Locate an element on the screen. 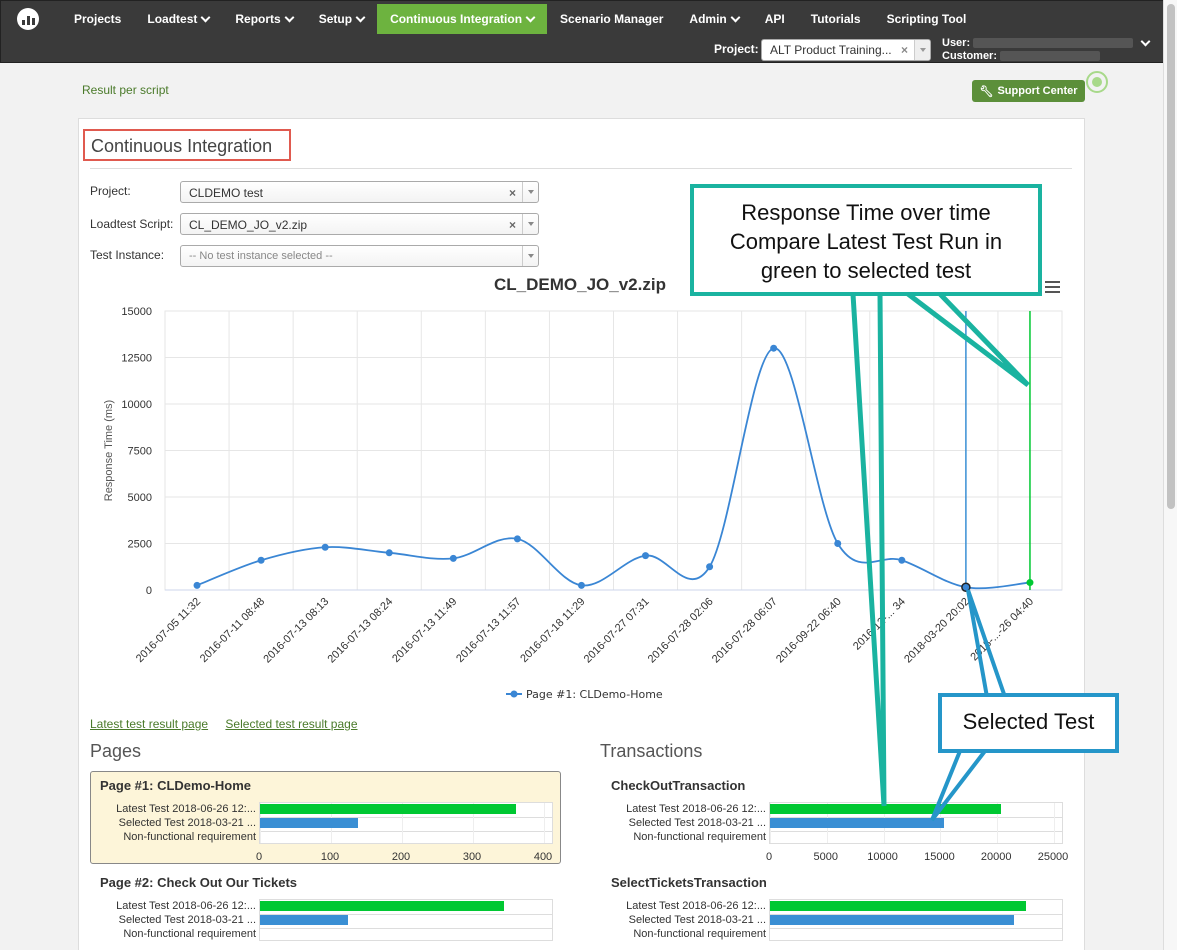 Image resolution: width=1177 pixels, height=950 pixels. x-tick-label: 2016-07-05 11:32 is located at coordinates (168, 630).